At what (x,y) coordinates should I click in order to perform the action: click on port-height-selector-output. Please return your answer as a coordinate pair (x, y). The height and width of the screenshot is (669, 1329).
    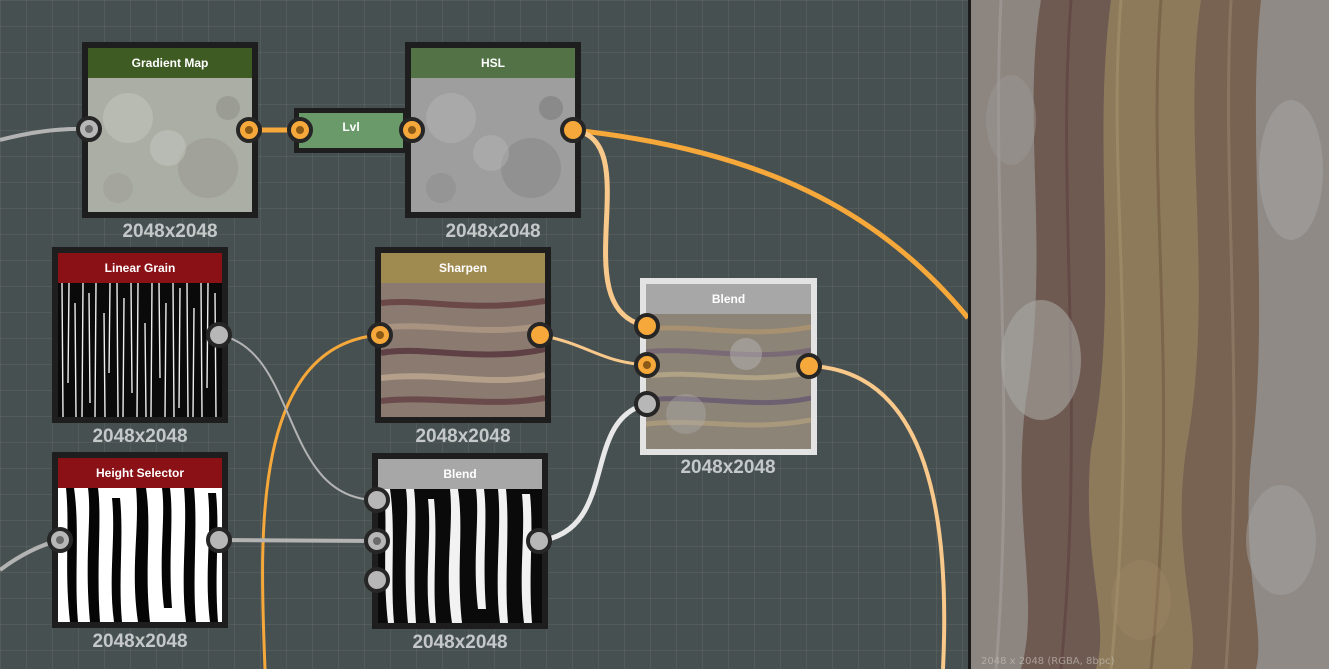
    Looking at the image, I should click on (219, 540).